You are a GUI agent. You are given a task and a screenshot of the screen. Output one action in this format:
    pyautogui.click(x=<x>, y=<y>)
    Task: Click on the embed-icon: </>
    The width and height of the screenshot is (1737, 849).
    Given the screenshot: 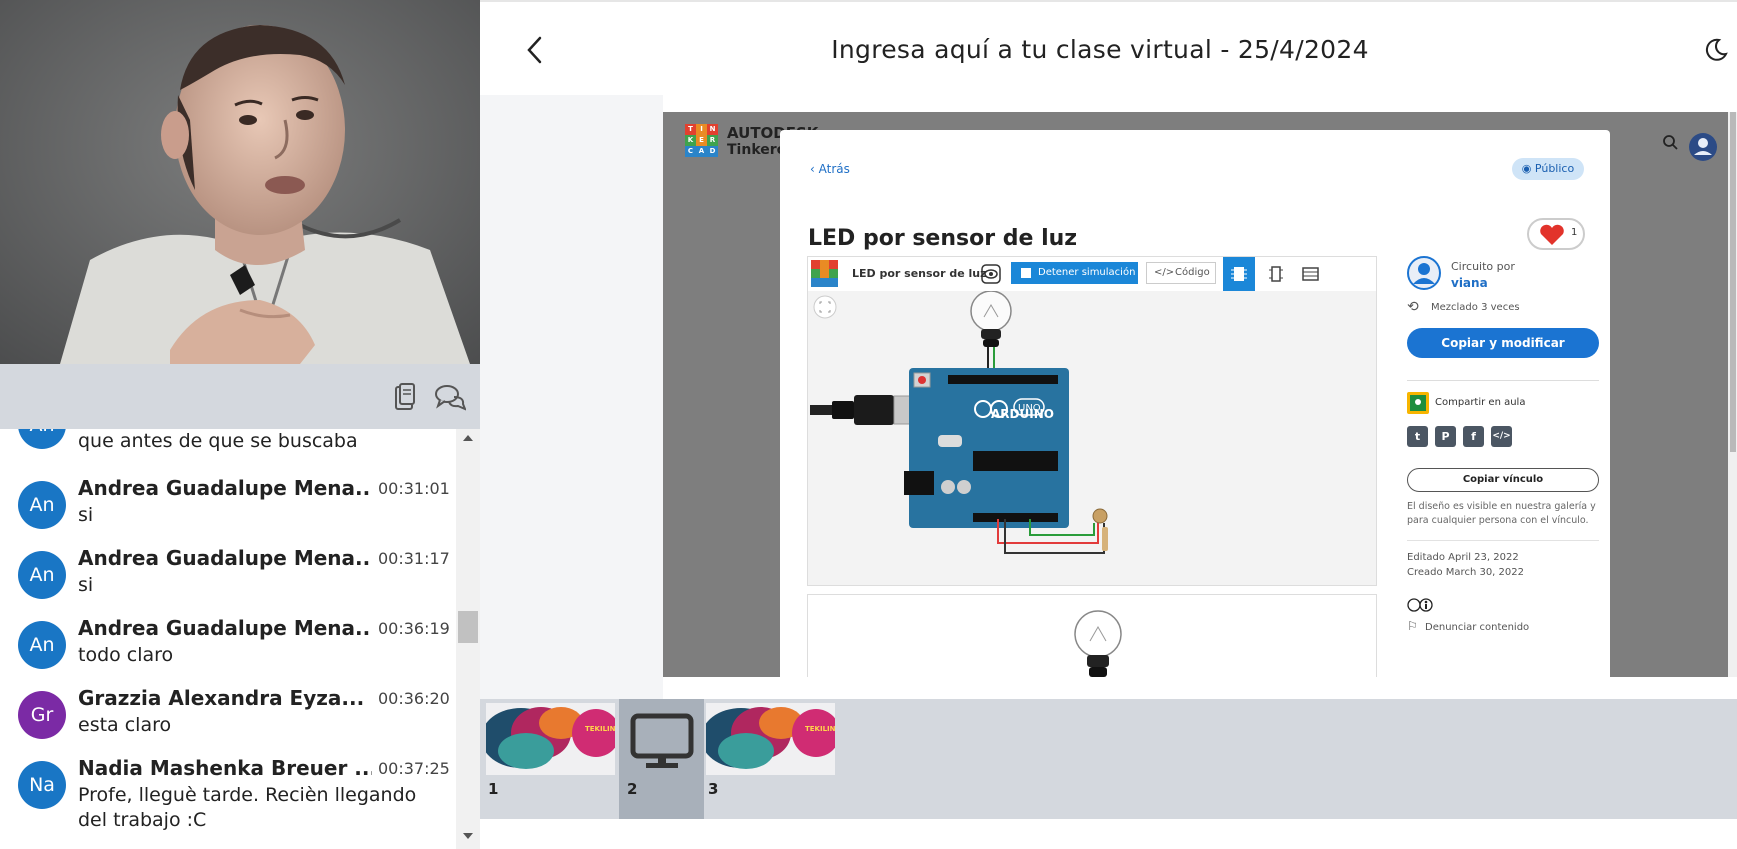 What is the action you would take?
    pyautogui.click(x=1501, y=436)
    